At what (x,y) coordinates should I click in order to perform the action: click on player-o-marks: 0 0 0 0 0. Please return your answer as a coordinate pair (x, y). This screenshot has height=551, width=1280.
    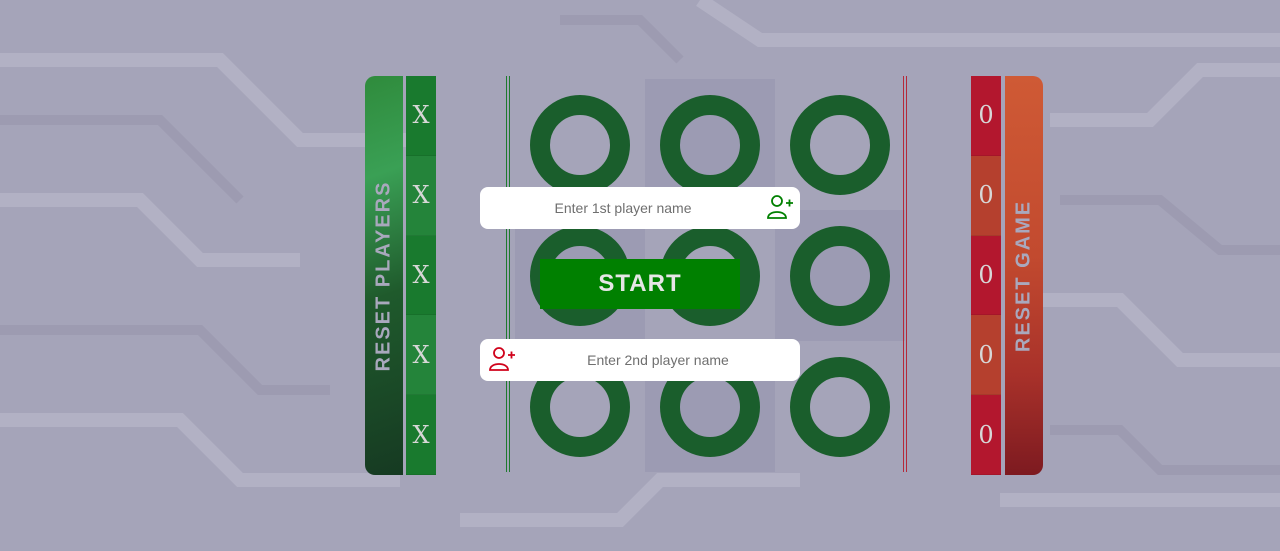
    Looking at the image, I should click on (986, 275).